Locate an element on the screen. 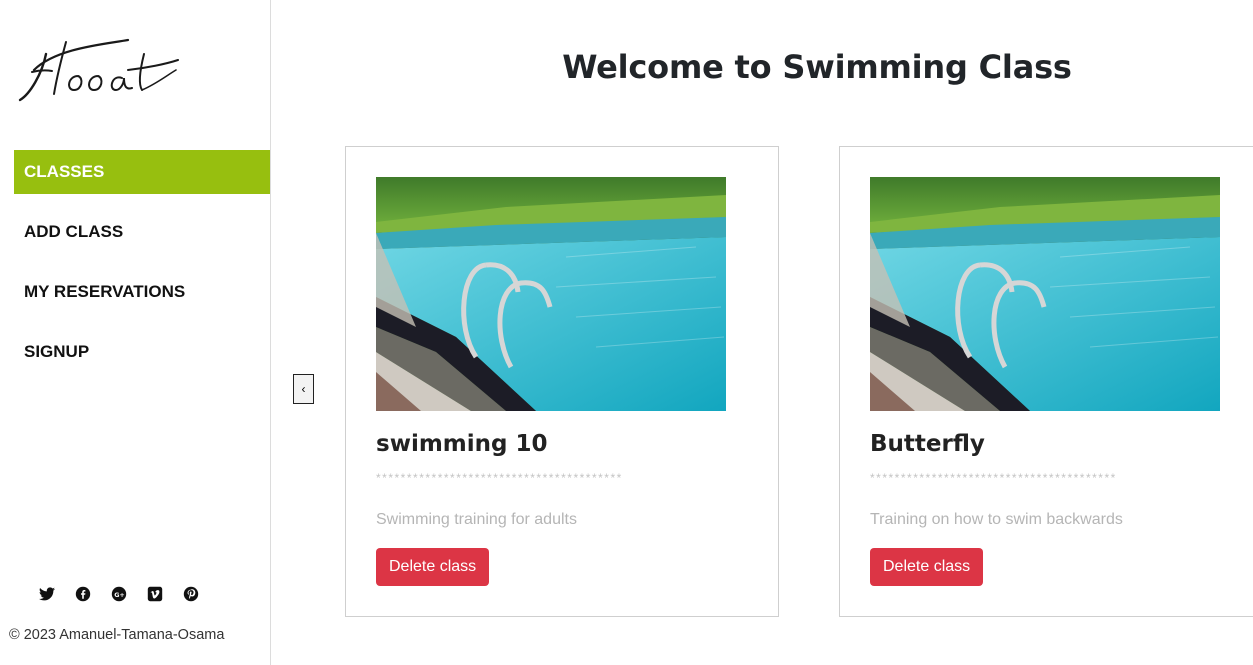 The image size is (1253, 665). class-description: Training on how to swim backwards is located at coordinates (996, 519).